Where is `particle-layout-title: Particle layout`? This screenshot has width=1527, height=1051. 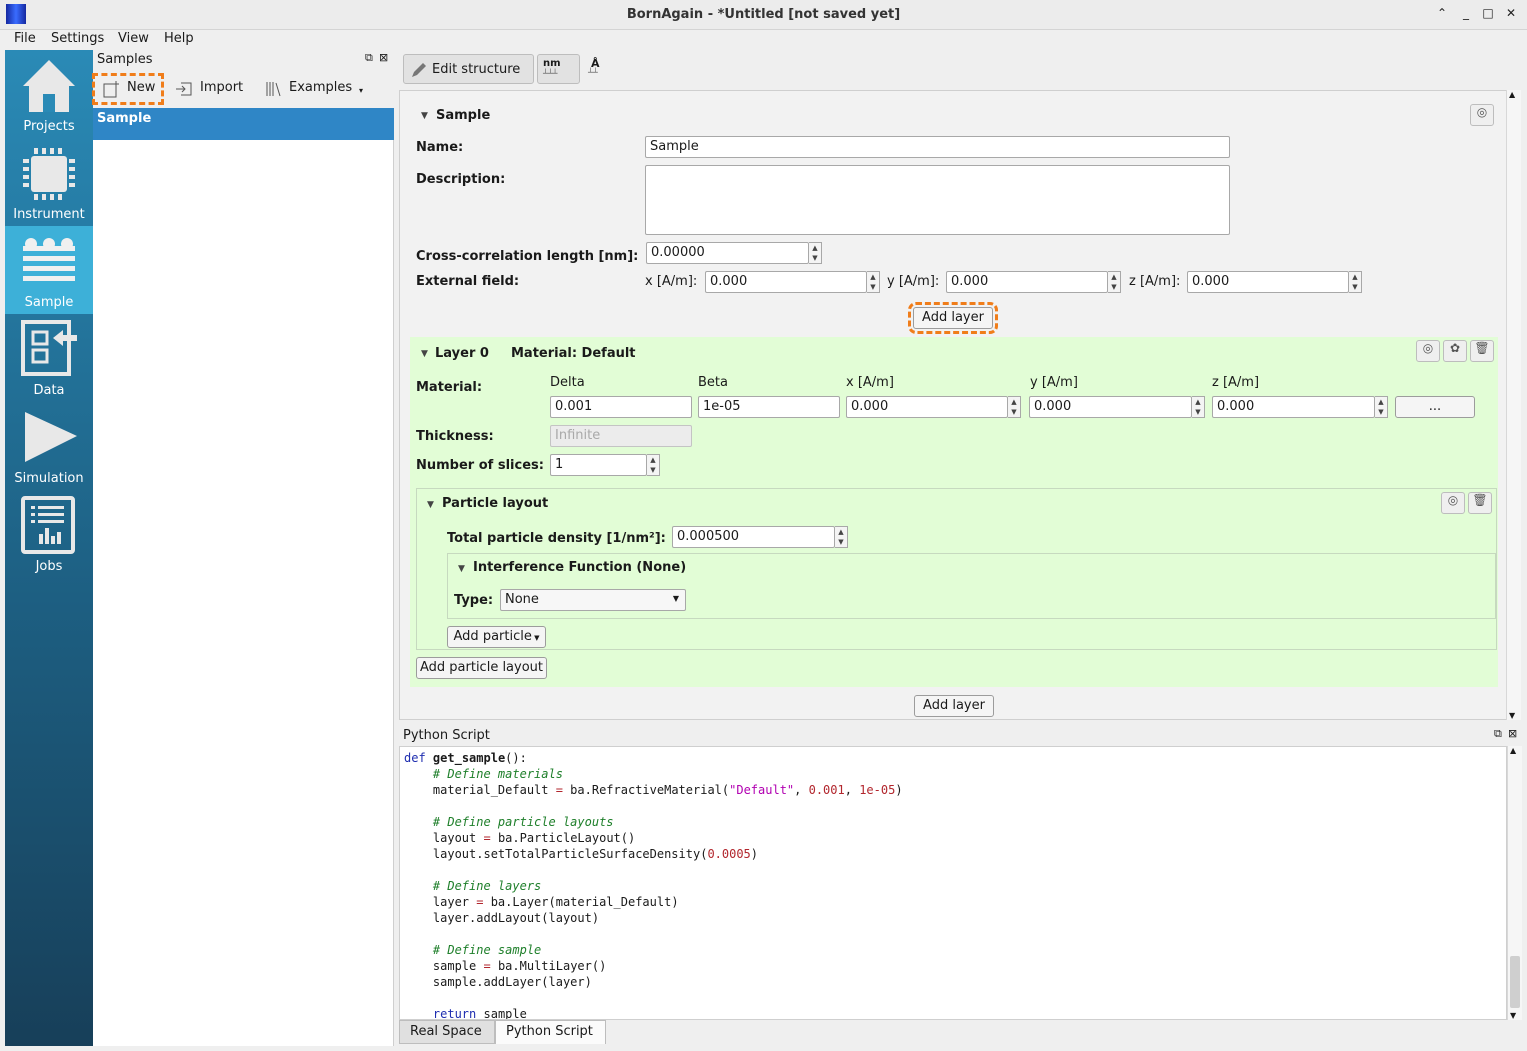 particle-layout-title: Particle layout is located at coordinates (495, 503).